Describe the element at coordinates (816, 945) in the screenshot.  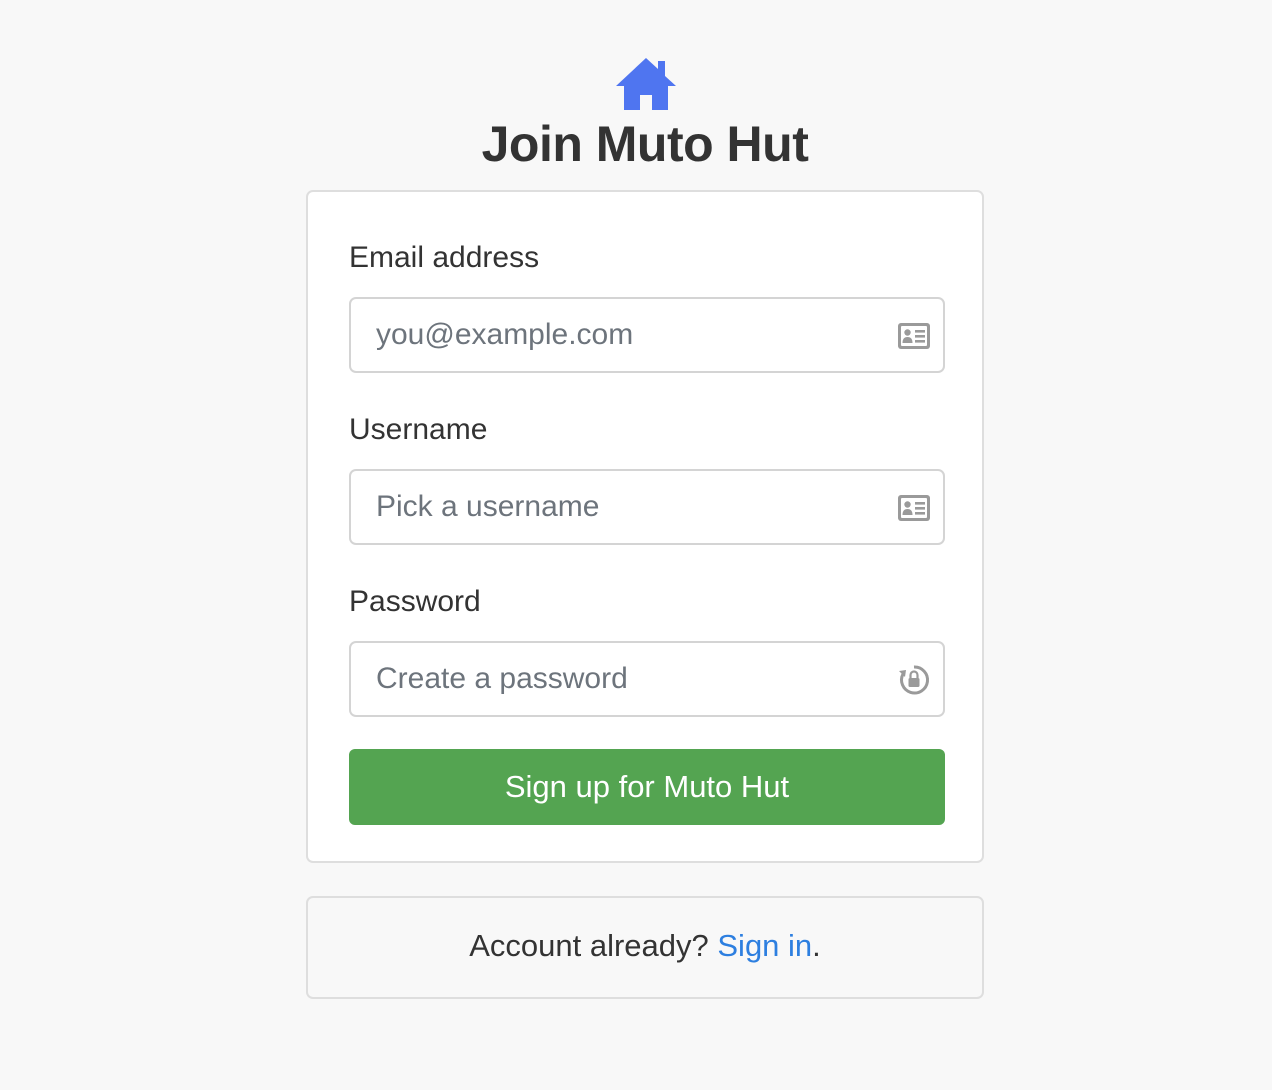
I see `sign-in-suffix: .` at that location.